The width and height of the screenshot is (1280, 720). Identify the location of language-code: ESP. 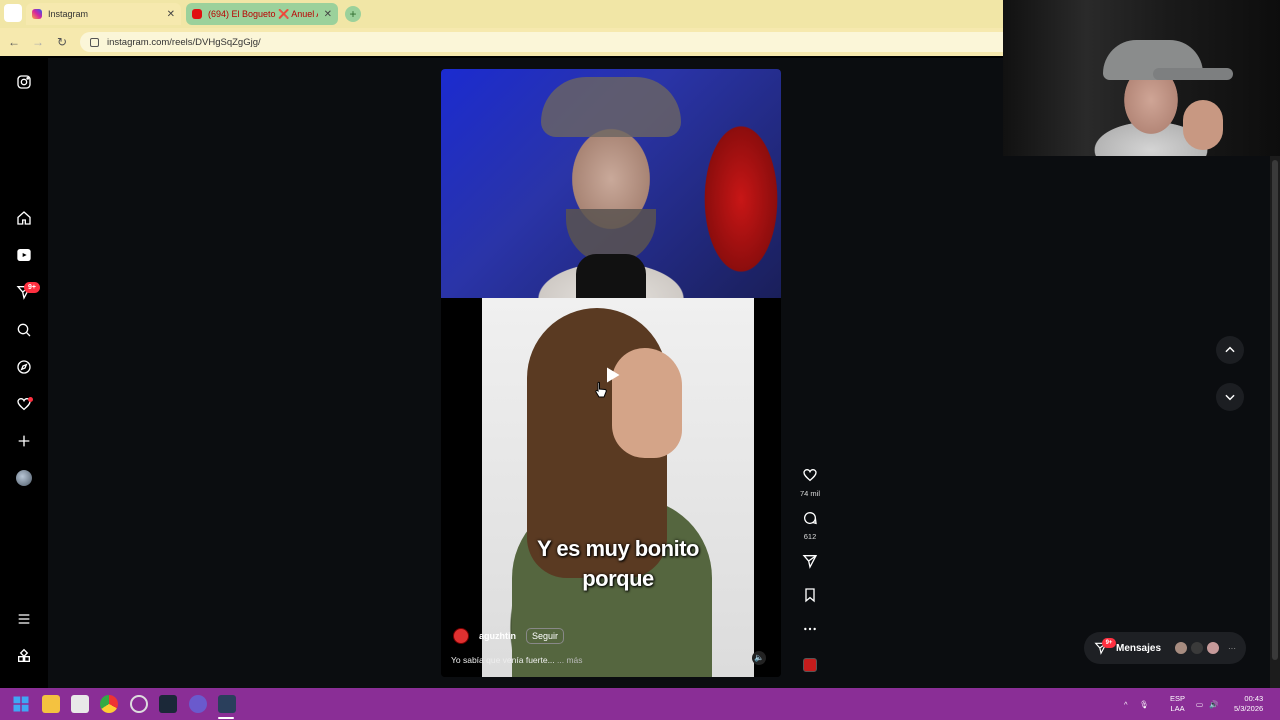
(1178, 698).